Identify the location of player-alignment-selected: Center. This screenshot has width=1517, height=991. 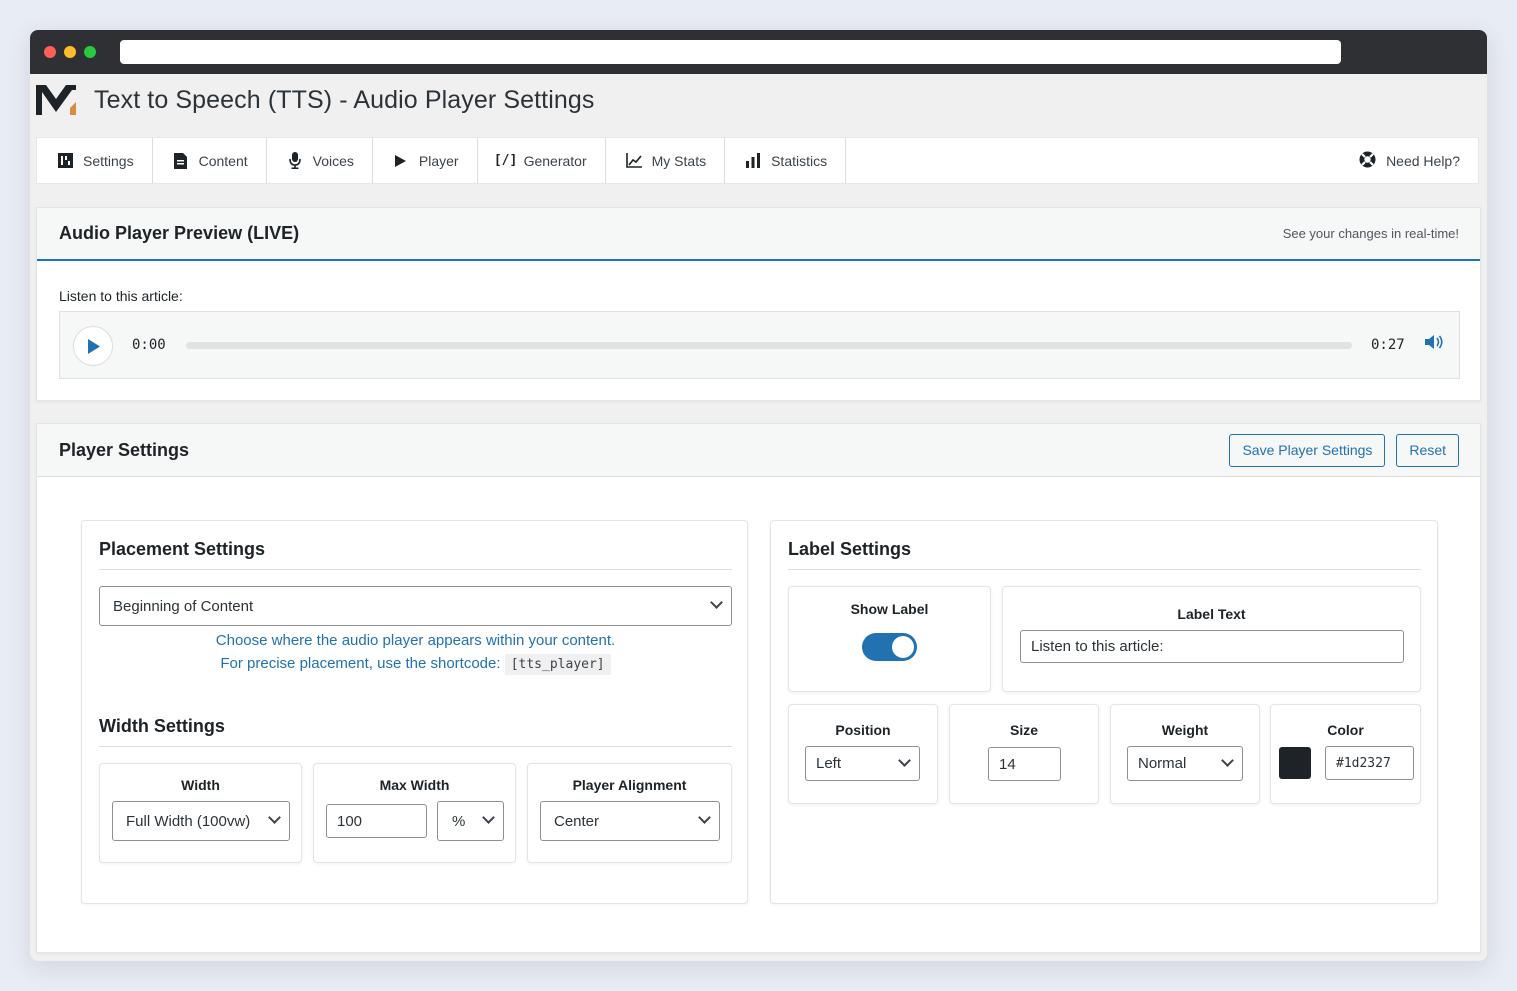
(577, 821).